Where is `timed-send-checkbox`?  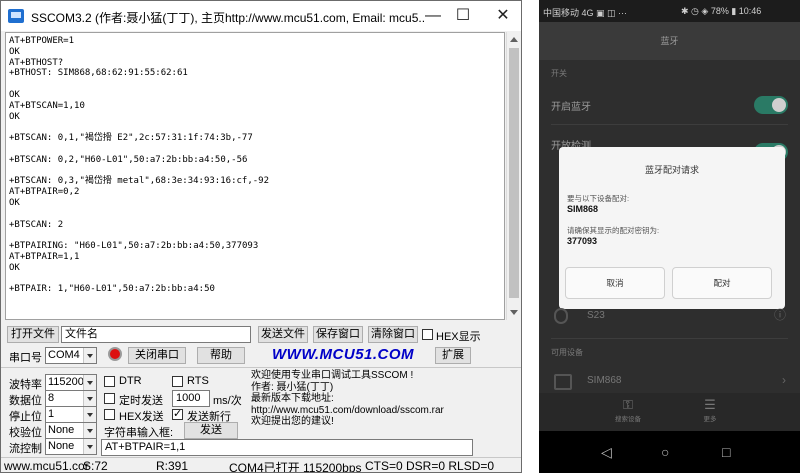 timed-send-checkbox is located at coordinates (109, 398).